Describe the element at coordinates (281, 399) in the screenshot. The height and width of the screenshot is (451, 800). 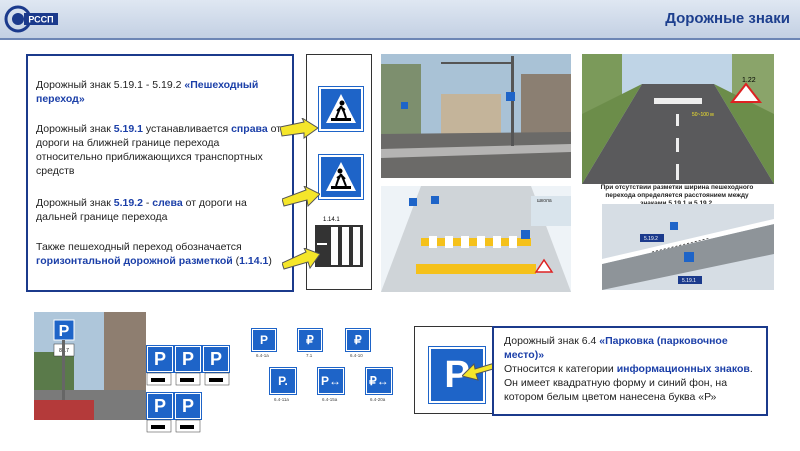
I see `sample-code: 6.4-11a` at that location.